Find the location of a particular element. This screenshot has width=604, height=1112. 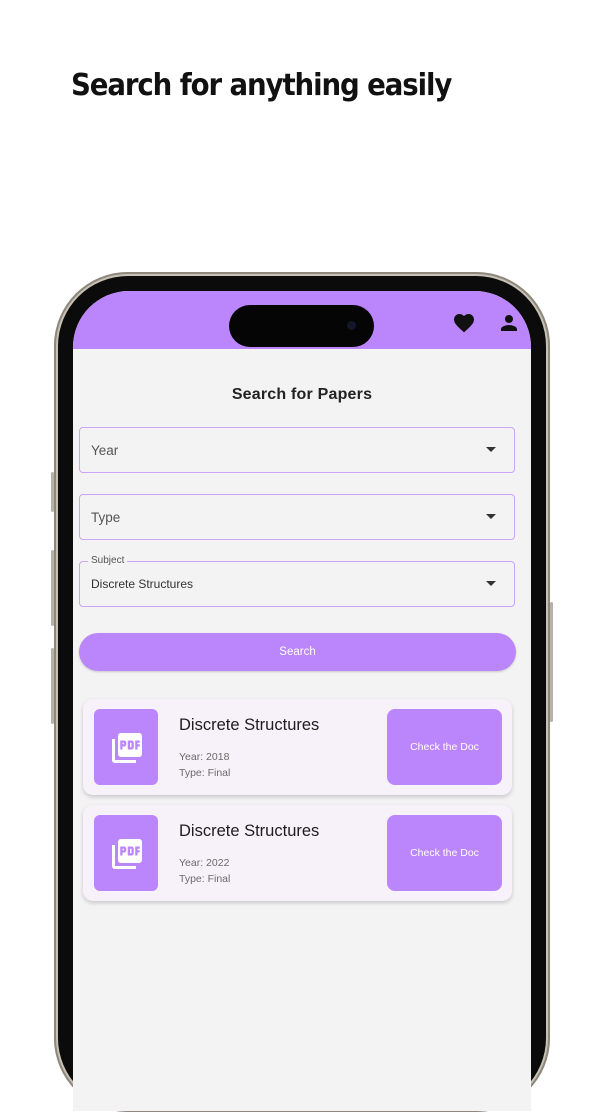

favorite-heart-icon is located at coordinates (464, 323).